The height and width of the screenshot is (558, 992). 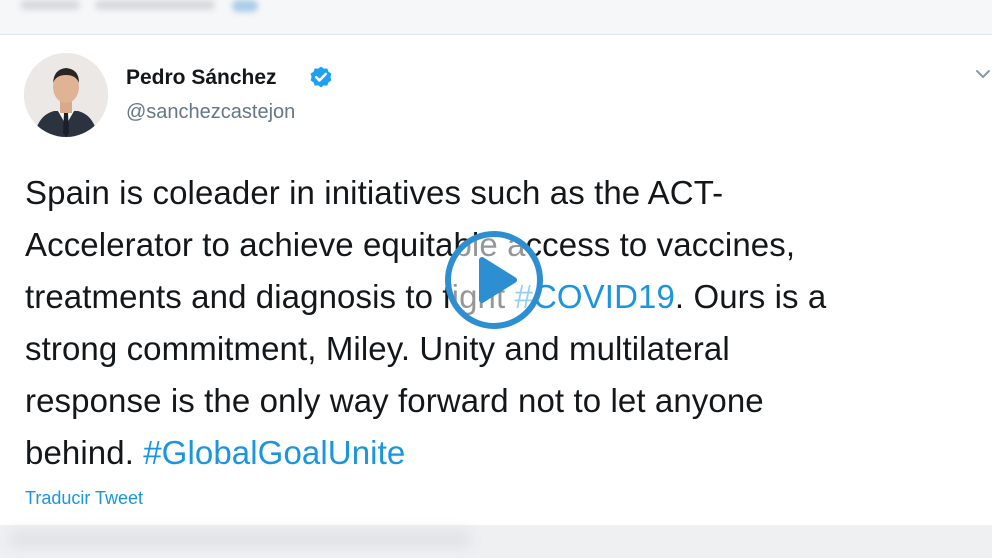 I want to click on tweet-text-line: behind. #GlobalGoalUnite, so click(x=500, y=453).